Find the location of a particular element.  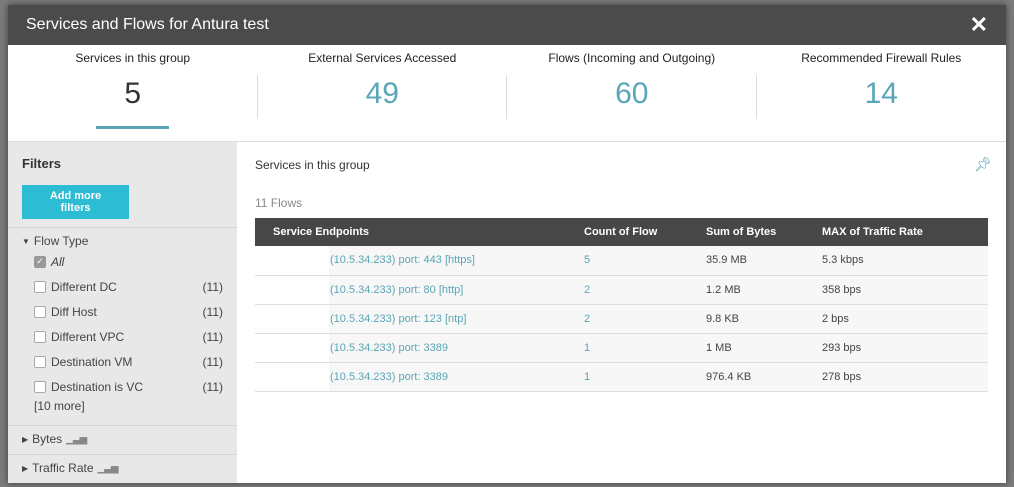

bytes-cell: 35.9 MB is located at coordinates (764, 261).